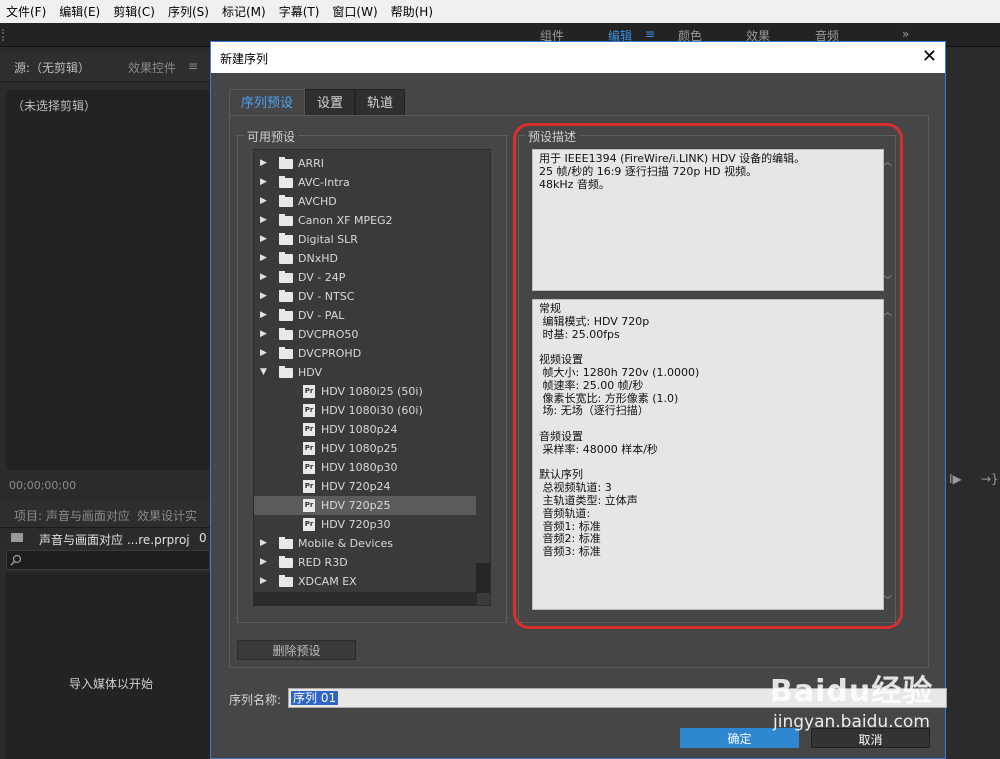 This screenshot has width=1000, height=759. What do you see at coordinates (296, 650) in the screenshot?
I see `delete-preset-button: 删除预设` at bounding box center [296, 650].